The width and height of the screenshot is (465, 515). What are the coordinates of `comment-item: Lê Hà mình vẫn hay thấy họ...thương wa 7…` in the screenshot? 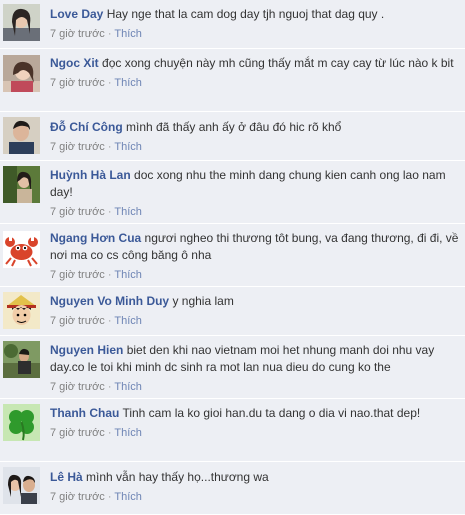 It's located at (232, 488).